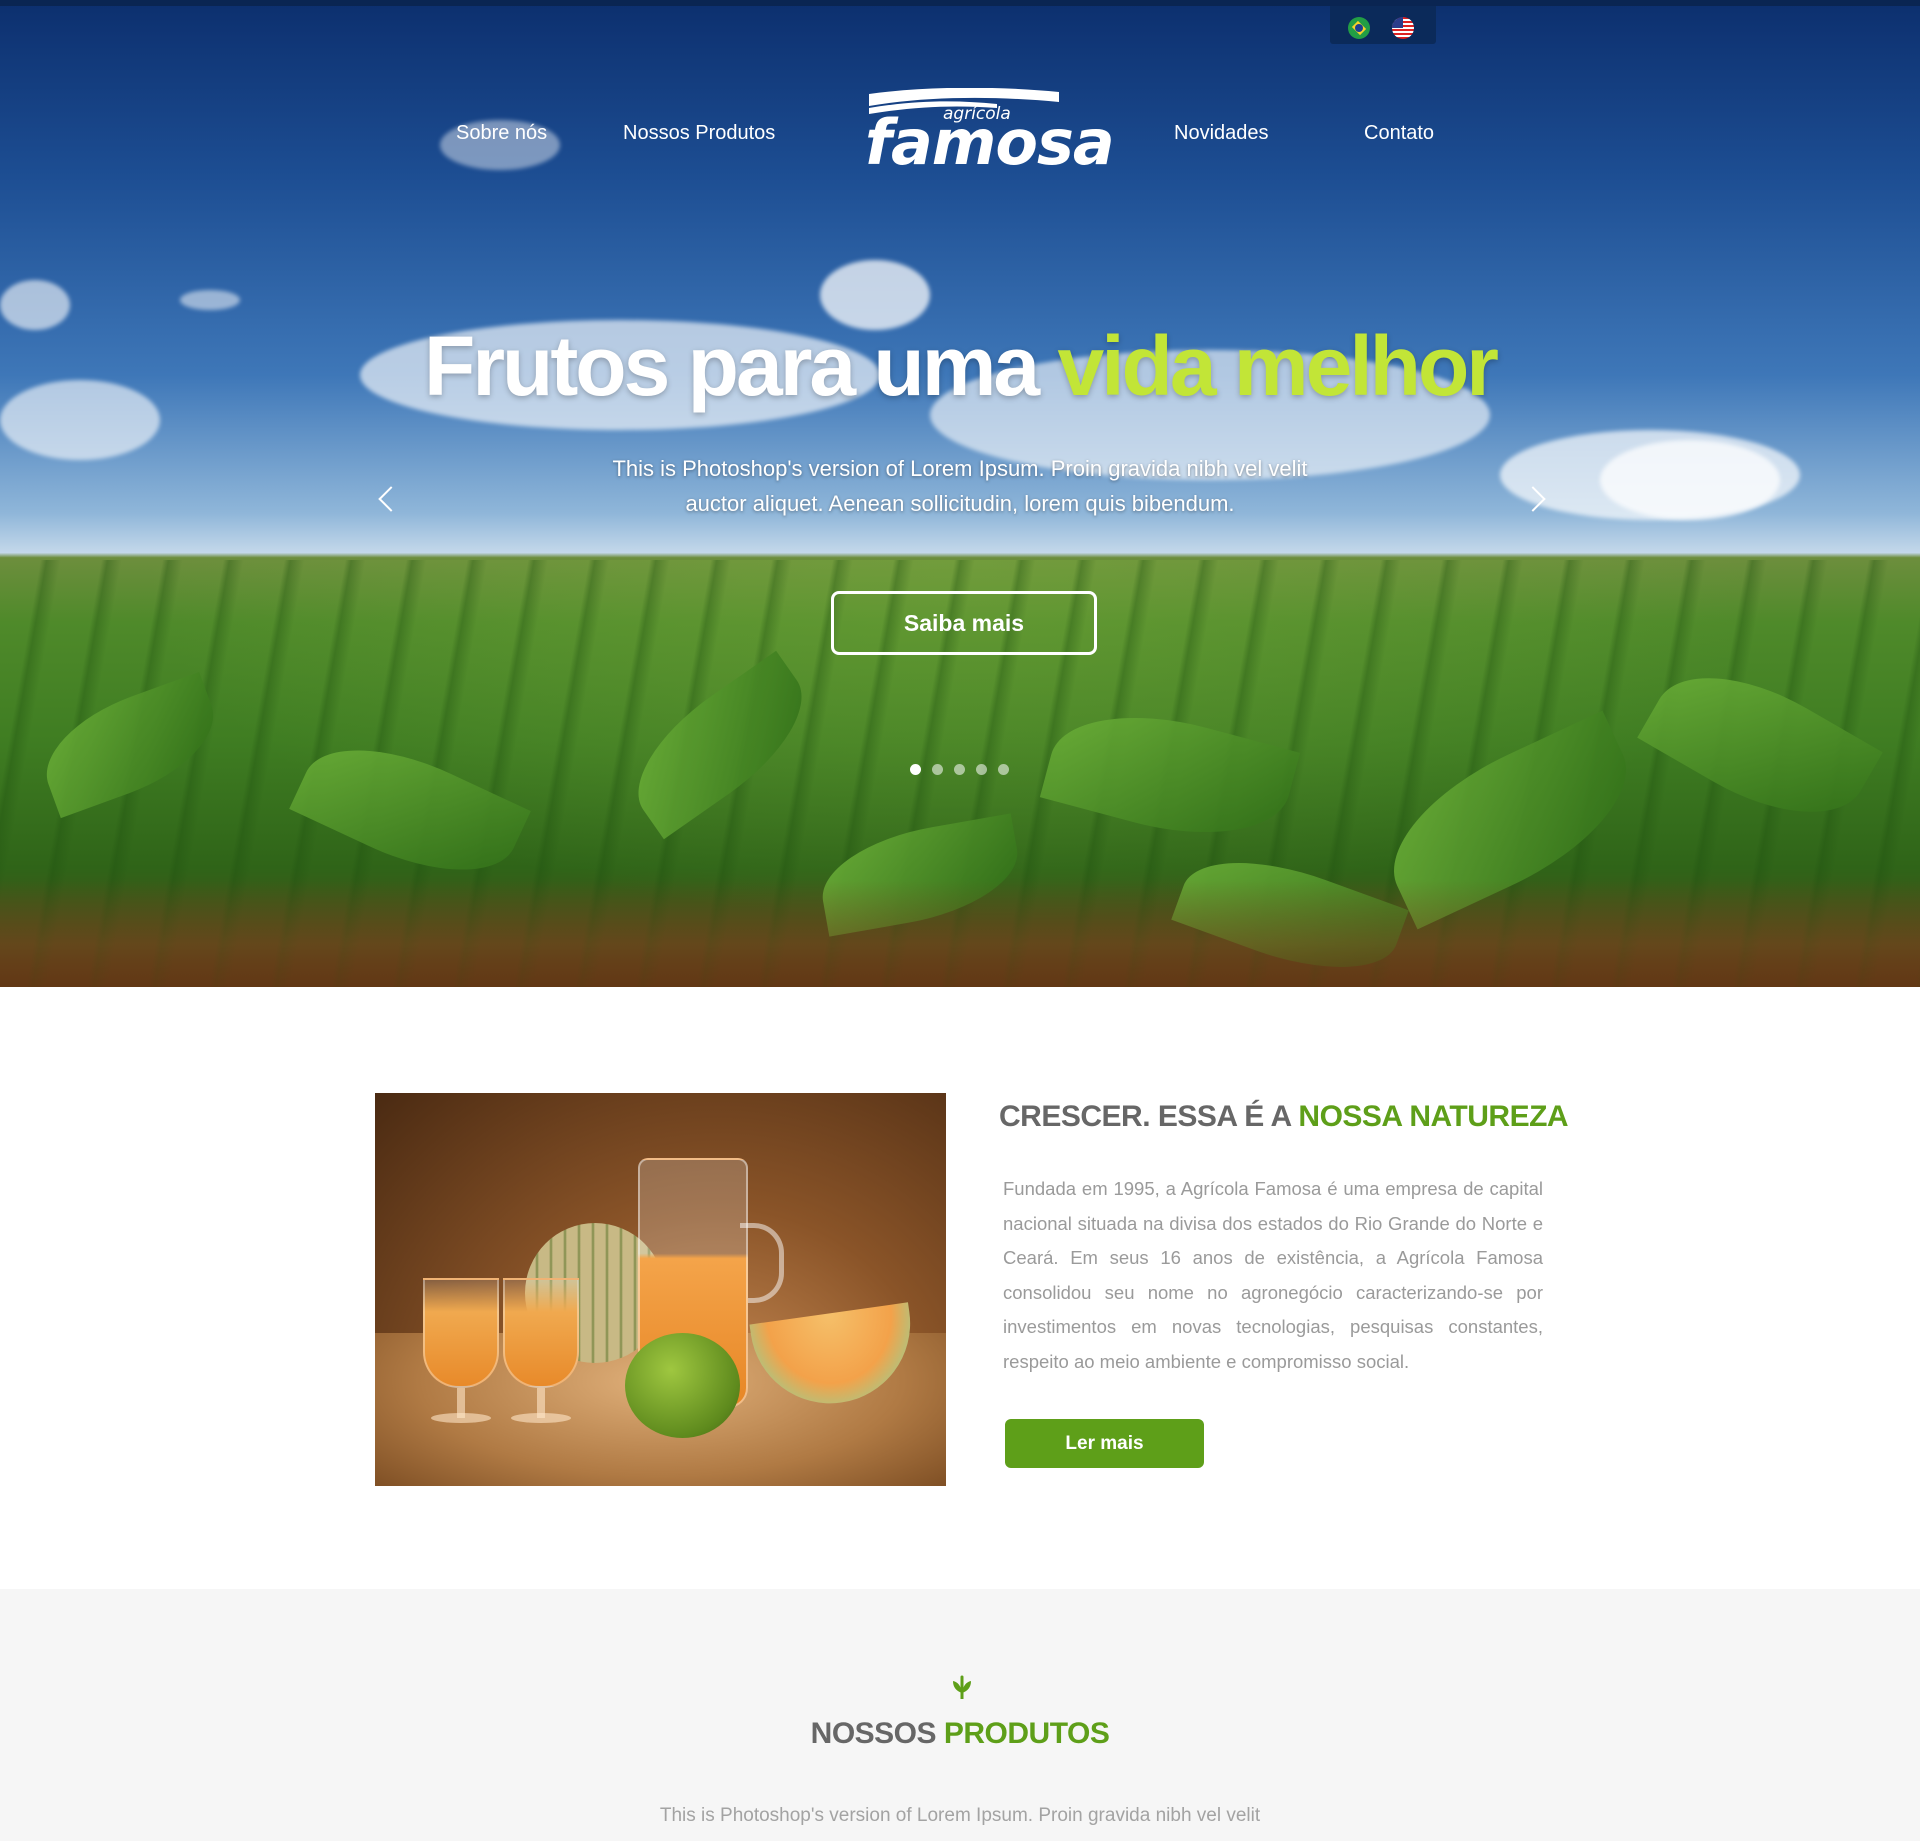 The width and height of the screenshot is (1920, 1841). Describe the element at coordinates (1383, 25) in the screenshot. I see `language-switcher` at that location.